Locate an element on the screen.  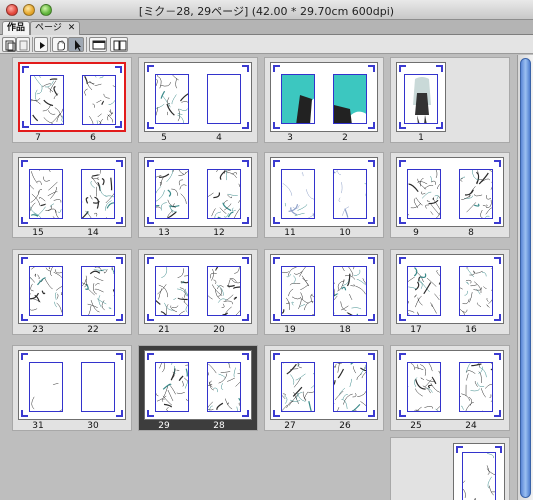
page-spread: 25 24 is located at coordinates (450, 388).